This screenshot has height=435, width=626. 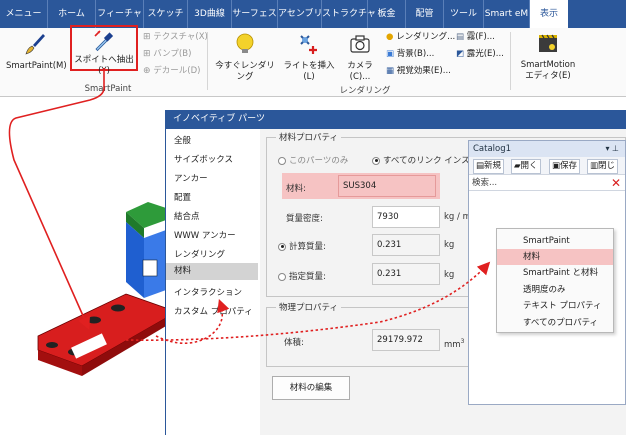 I want to click on menu-item-text-properties: テキスト プロパティ, so click(x=555, y=306).